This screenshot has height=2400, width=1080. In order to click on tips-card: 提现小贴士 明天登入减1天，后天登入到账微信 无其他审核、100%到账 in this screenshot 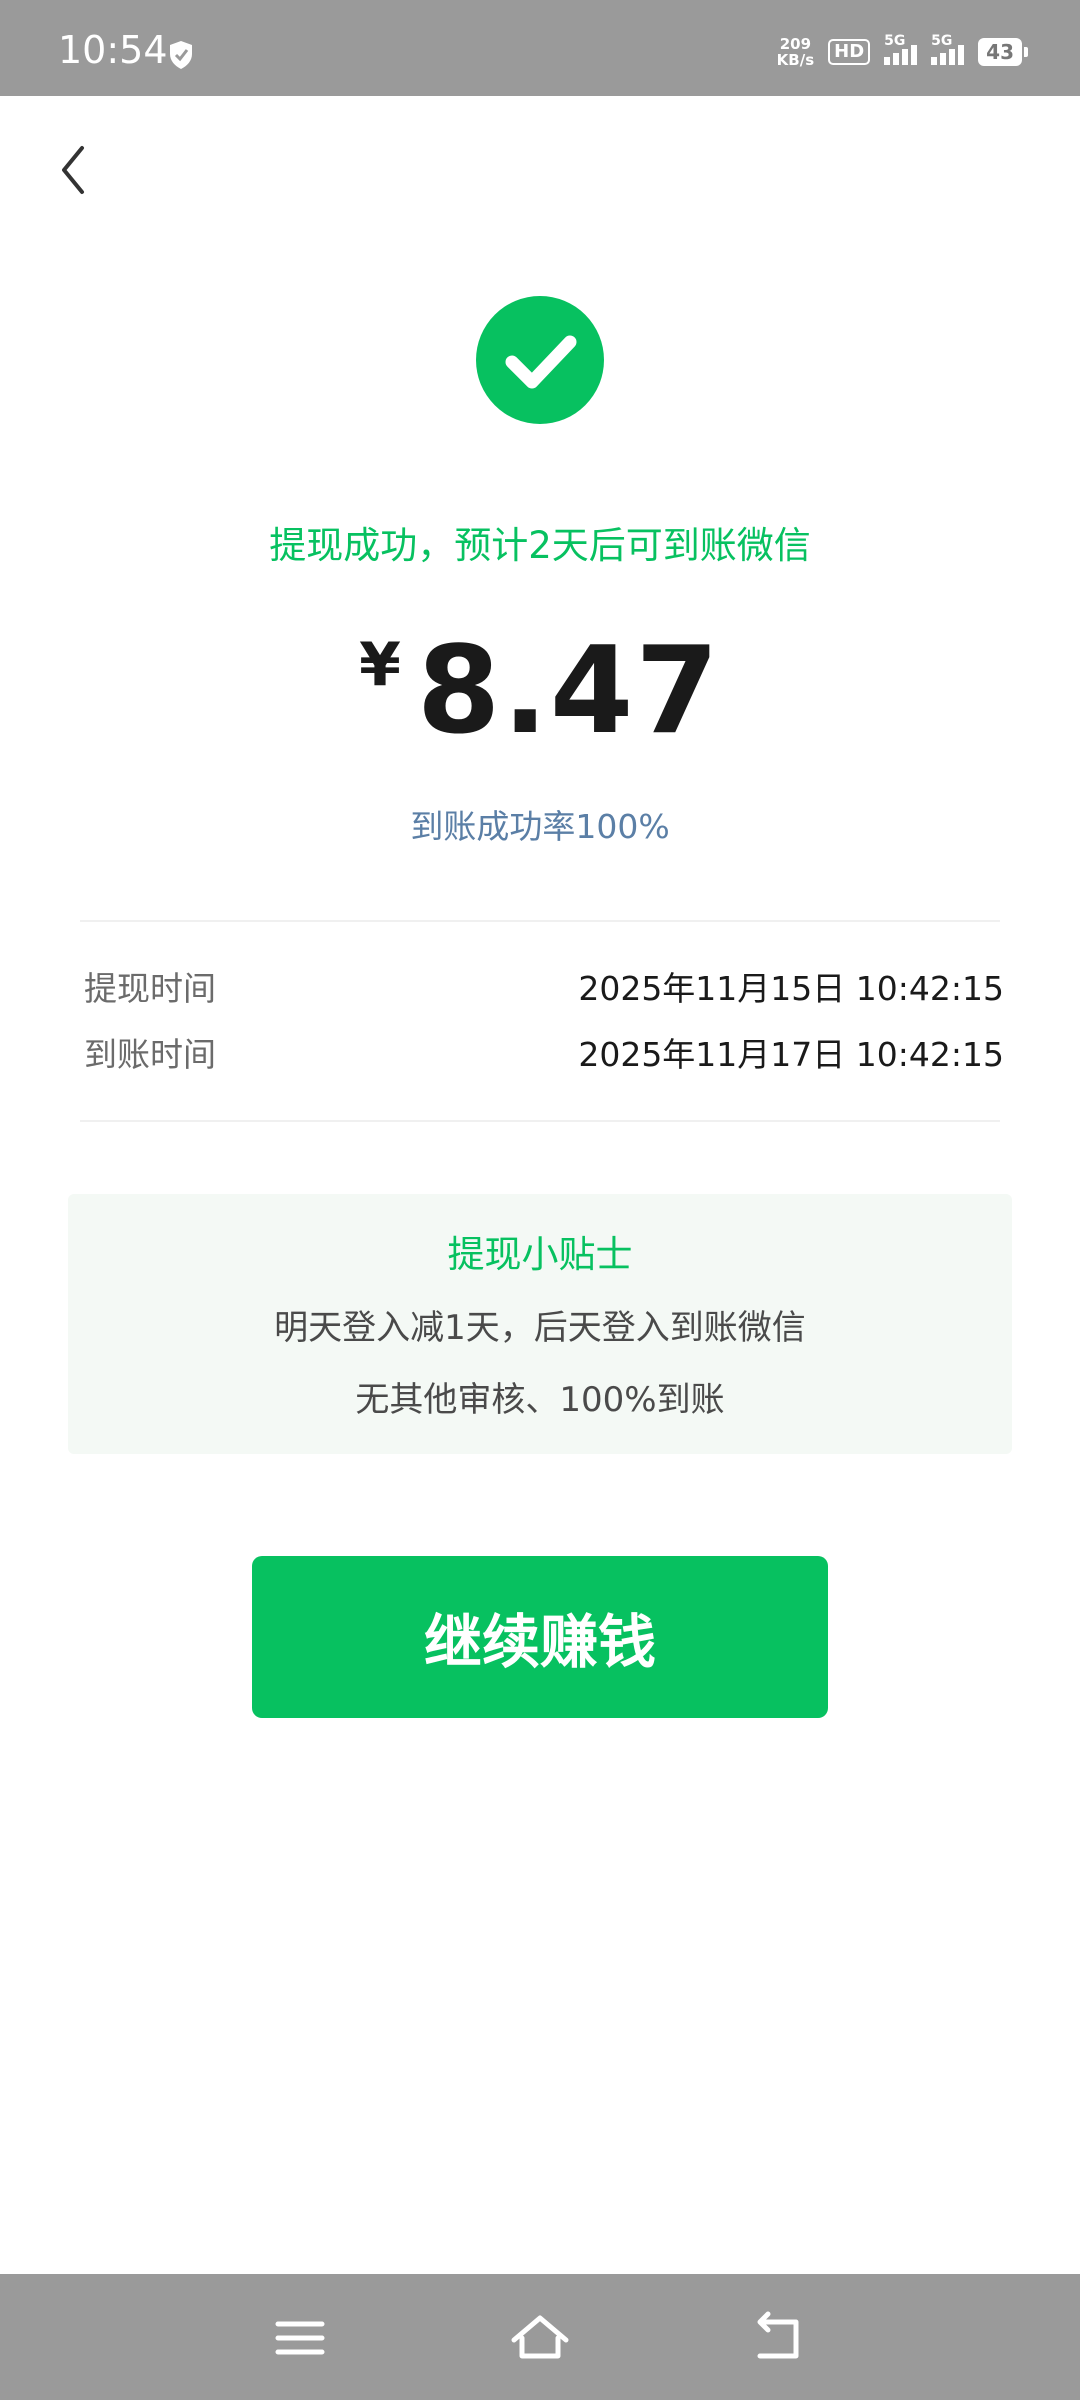, I will do `click(540, 1324)`.